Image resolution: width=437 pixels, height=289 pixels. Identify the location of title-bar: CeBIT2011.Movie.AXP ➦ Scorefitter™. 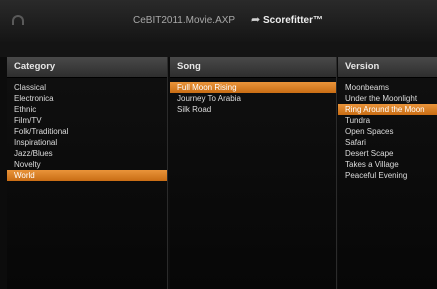
(218, 21).